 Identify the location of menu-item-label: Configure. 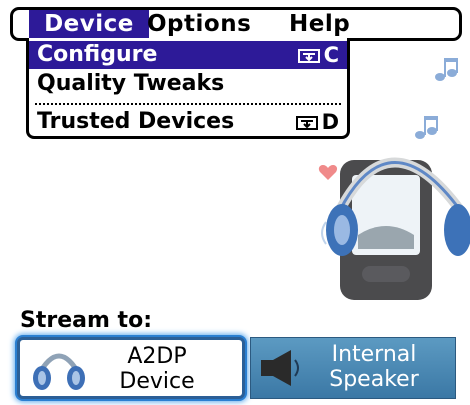
(97, 54).